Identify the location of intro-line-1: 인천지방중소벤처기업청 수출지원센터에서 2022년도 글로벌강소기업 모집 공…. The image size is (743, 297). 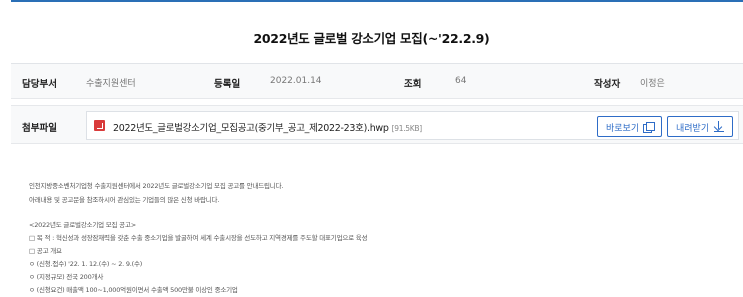
(156, 186).